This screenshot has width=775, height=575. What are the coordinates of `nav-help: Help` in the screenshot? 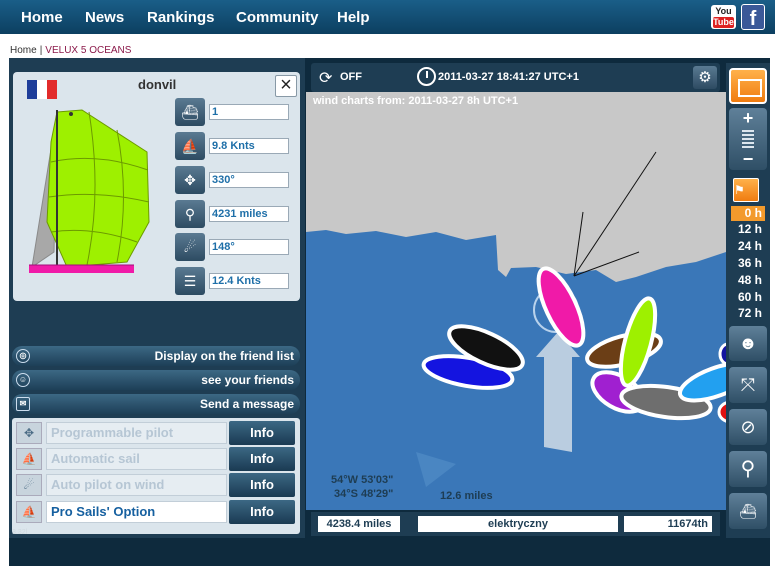 It's located at (353, 17).